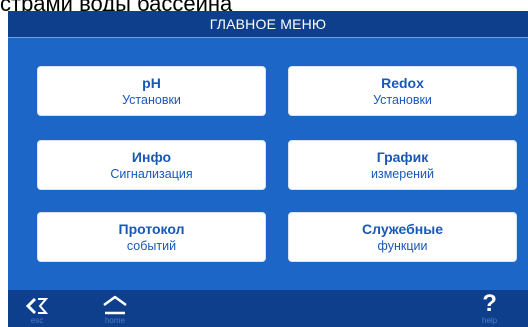  I want to click on help-icon: ?, so click(489, 303).